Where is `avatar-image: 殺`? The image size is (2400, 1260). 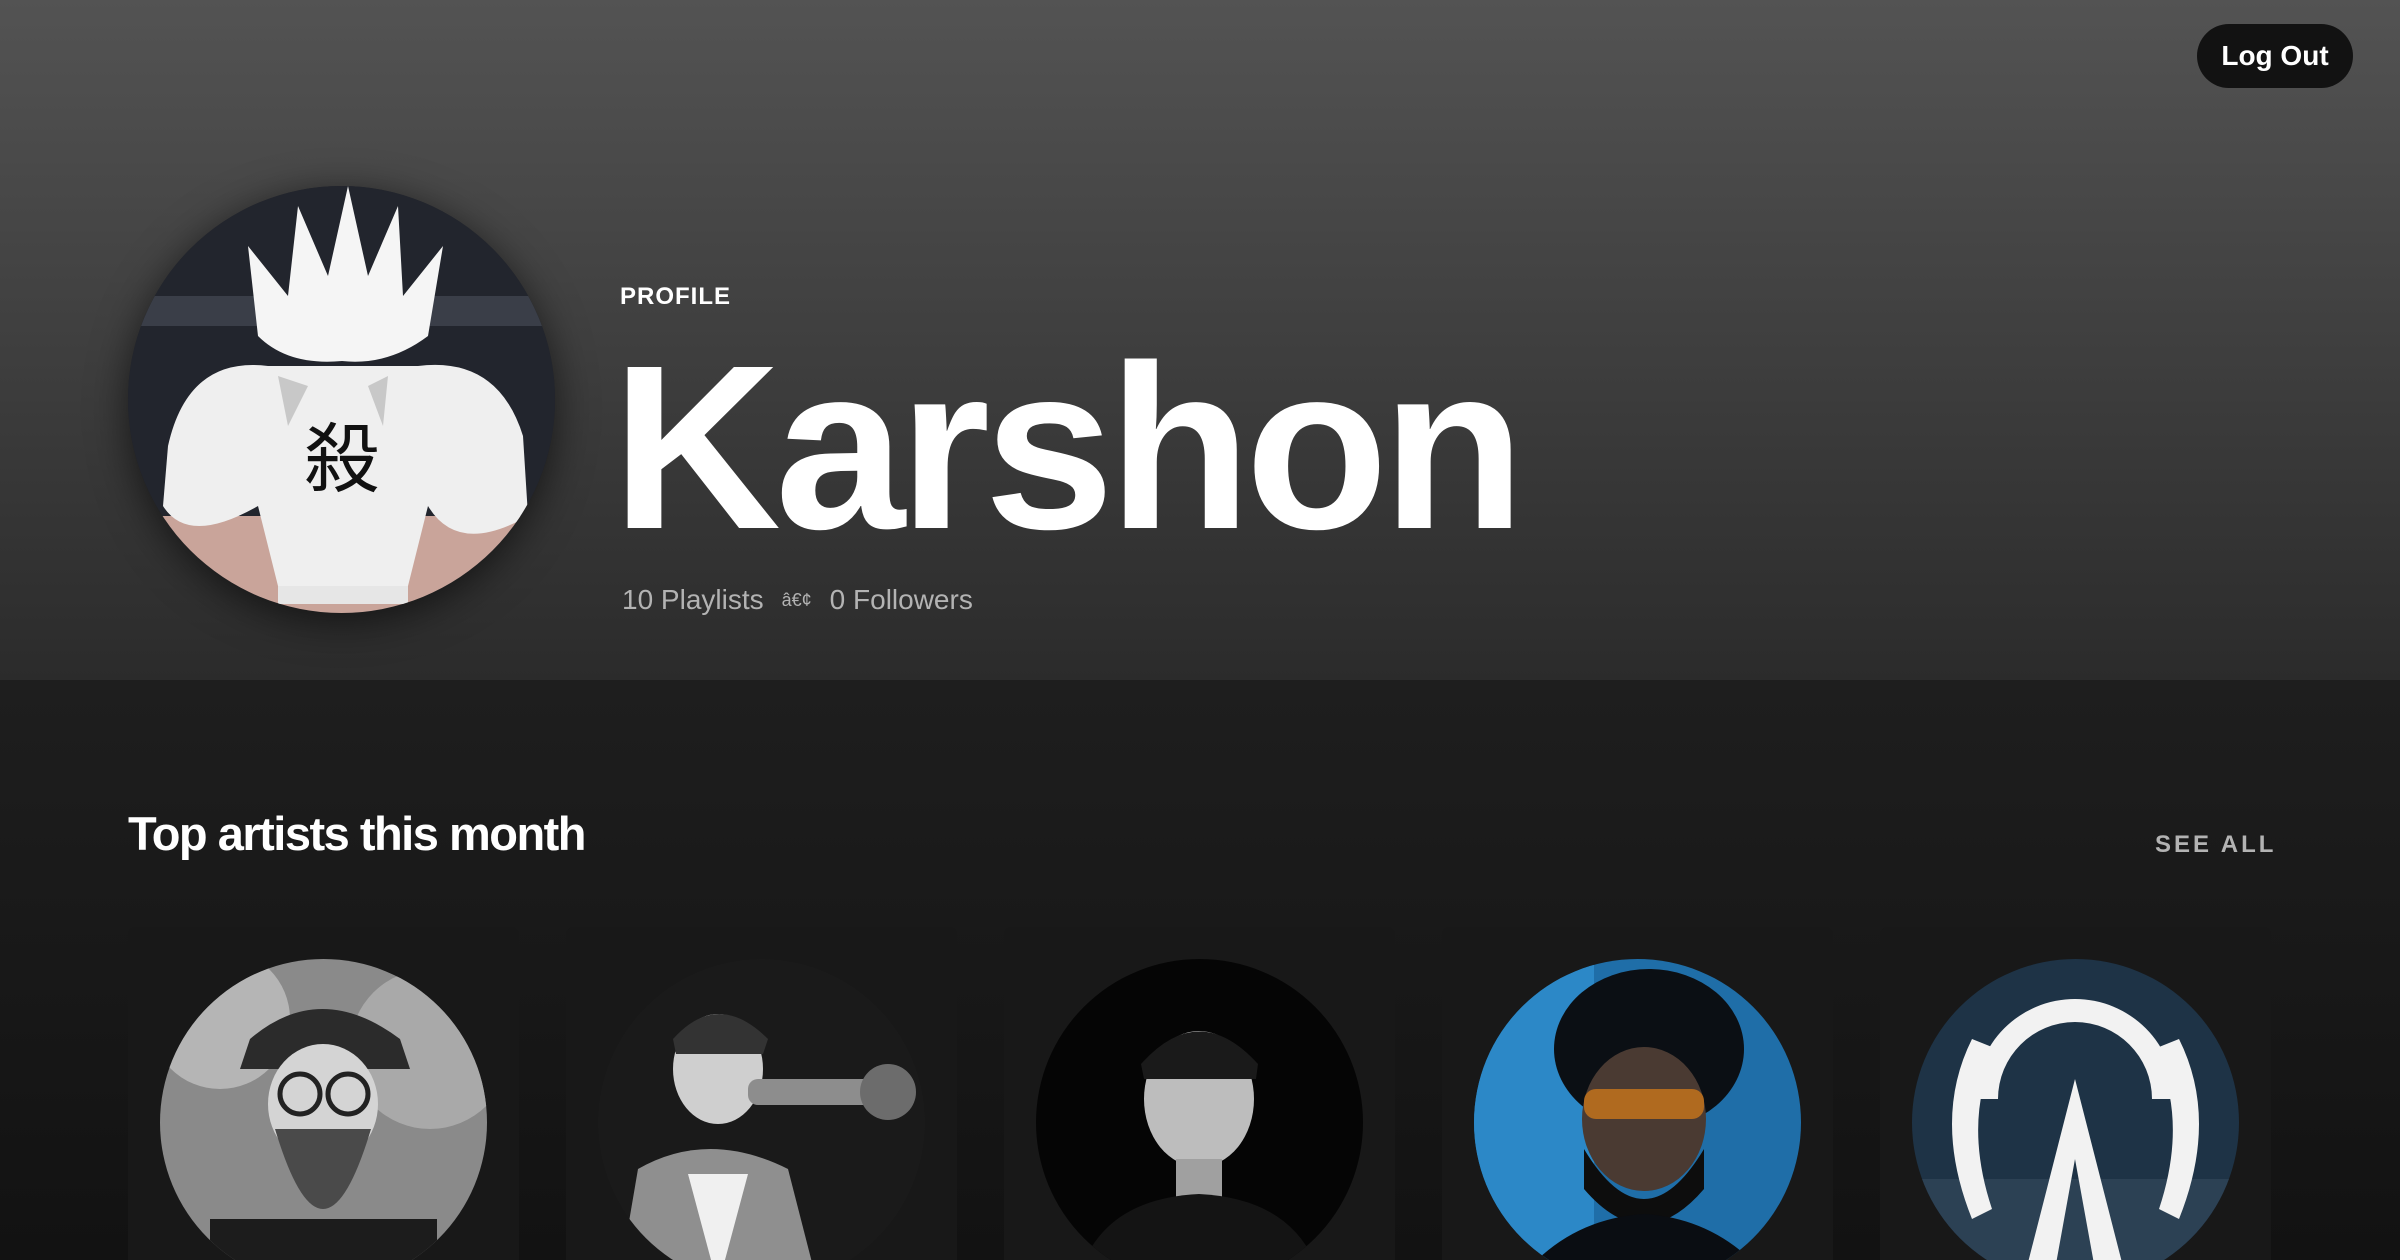
avatar-image: 殺 is located at coordinates (341, 399).